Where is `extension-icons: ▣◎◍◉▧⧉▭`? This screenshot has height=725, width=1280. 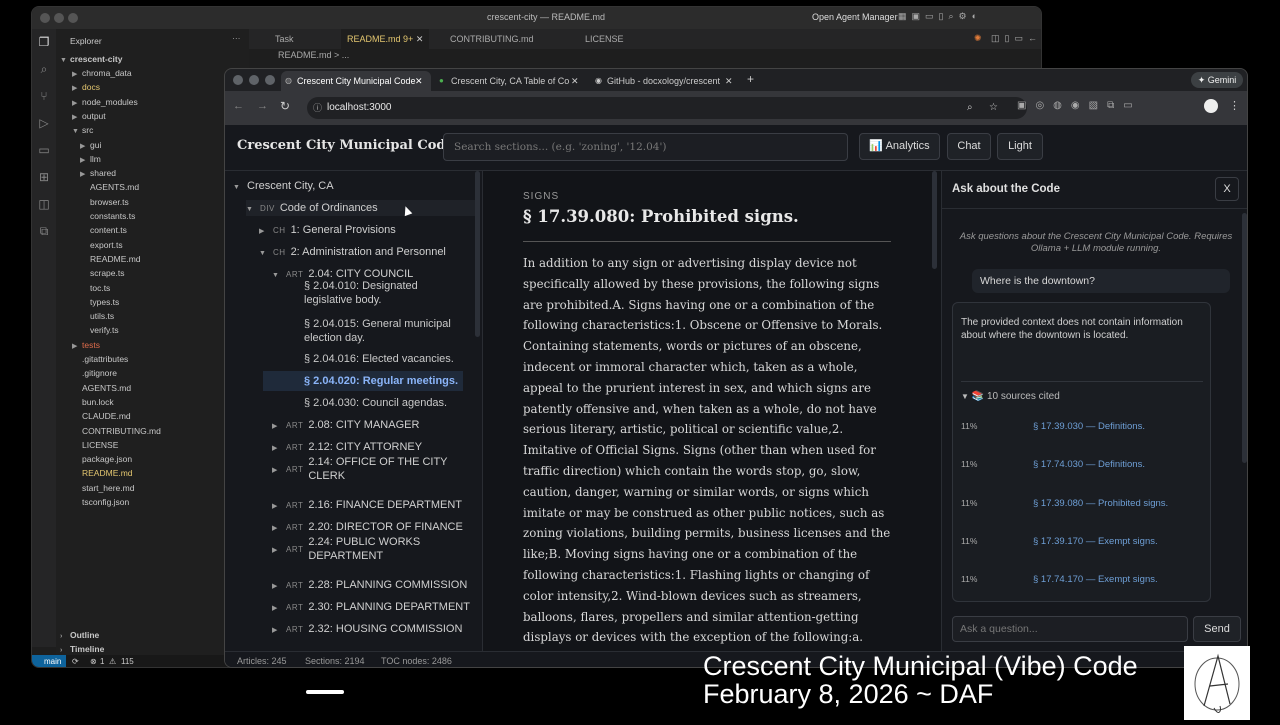
extension-icons: ▣◎◍◉▧⧉▭ is located at coordinates (1079, 105).